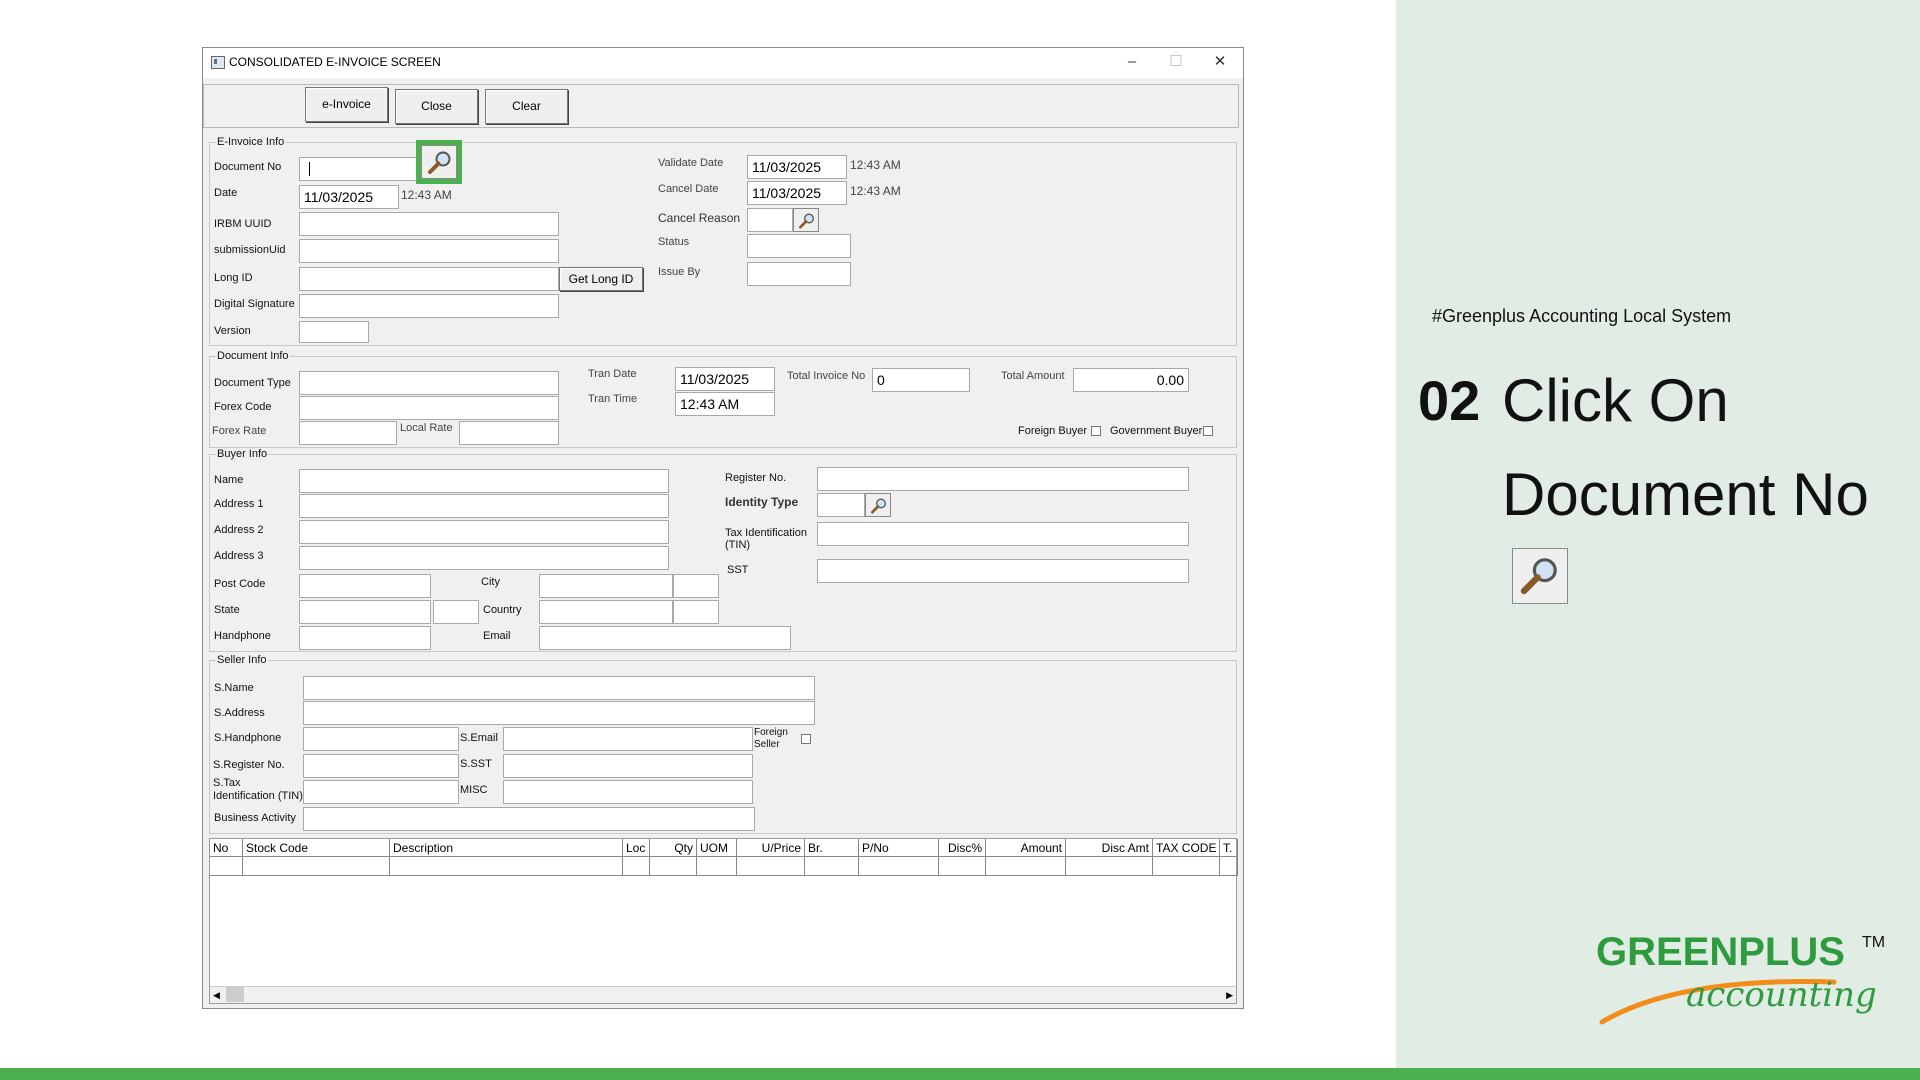 This screenshot has height=1080, width=1920. I want to click on seller-email-field, so click(628, 739).